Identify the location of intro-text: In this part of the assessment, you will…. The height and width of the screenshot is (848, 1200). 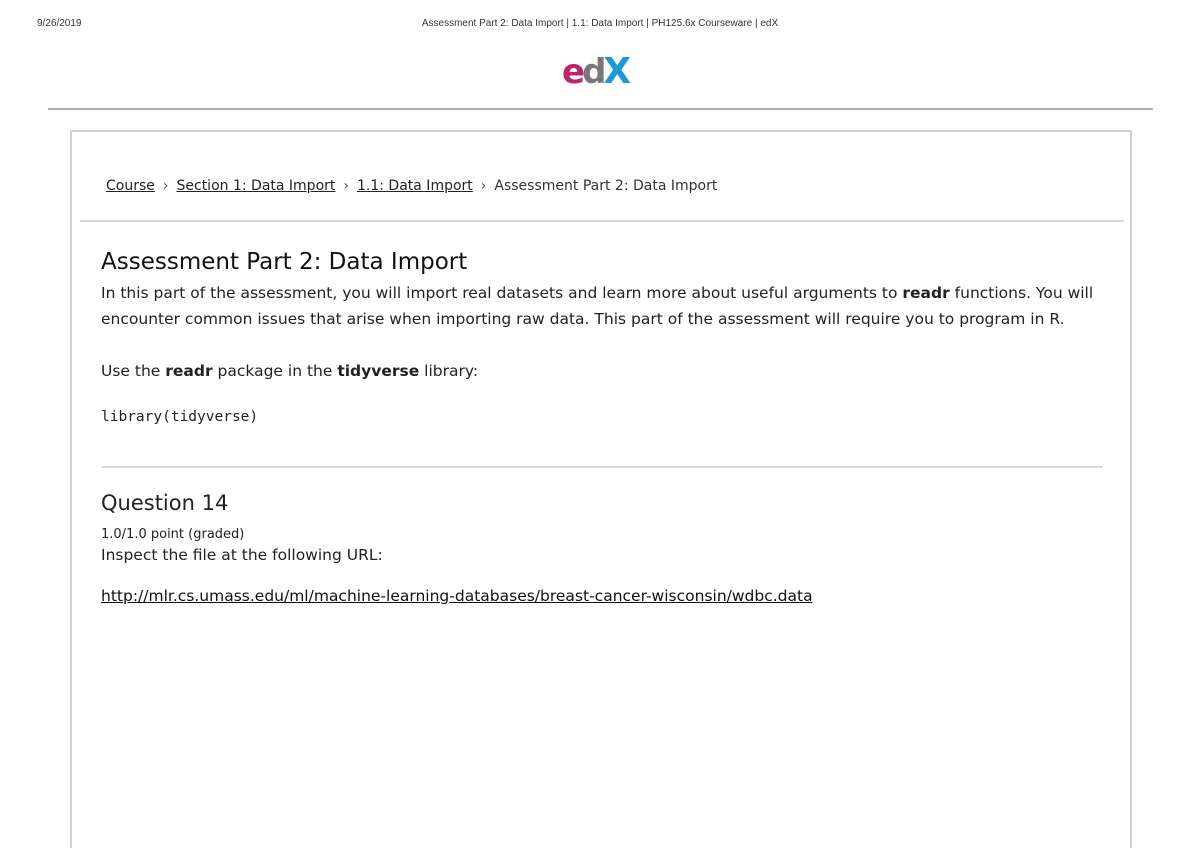
(502, 293).